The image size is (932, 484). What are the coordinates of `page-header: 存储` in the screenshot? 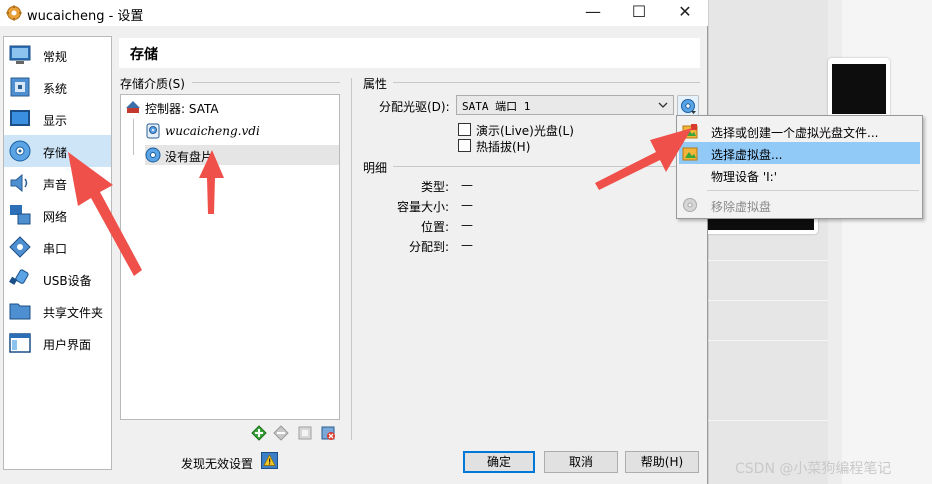 It's located at (409, 53).